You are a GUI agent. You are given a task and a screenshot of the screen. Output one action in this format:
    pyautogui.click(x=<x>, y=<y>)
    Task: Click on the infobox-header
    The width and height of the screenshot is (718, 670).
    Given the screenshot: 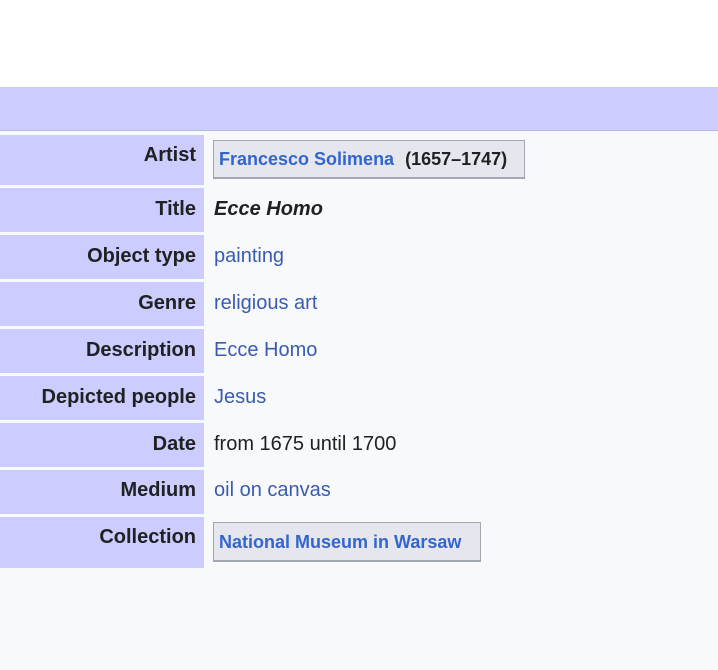 What is the action you would take?
    pyautogui.click(x=359, y=109)
    